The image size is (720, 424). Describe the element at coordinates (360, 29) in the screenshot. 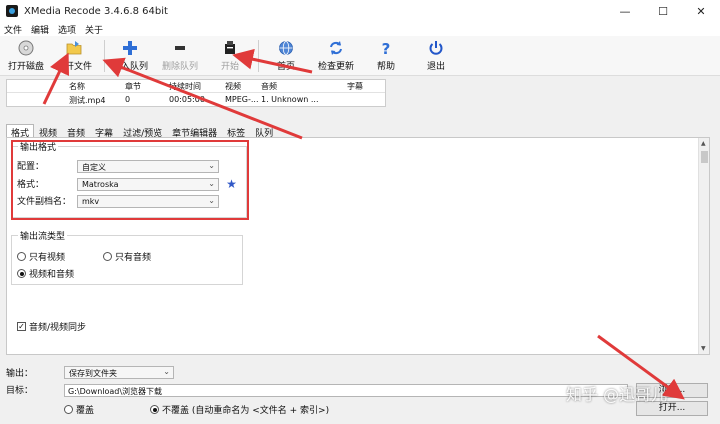

I see `menu-bar: 文件 编辑 选项 关于` at that location.